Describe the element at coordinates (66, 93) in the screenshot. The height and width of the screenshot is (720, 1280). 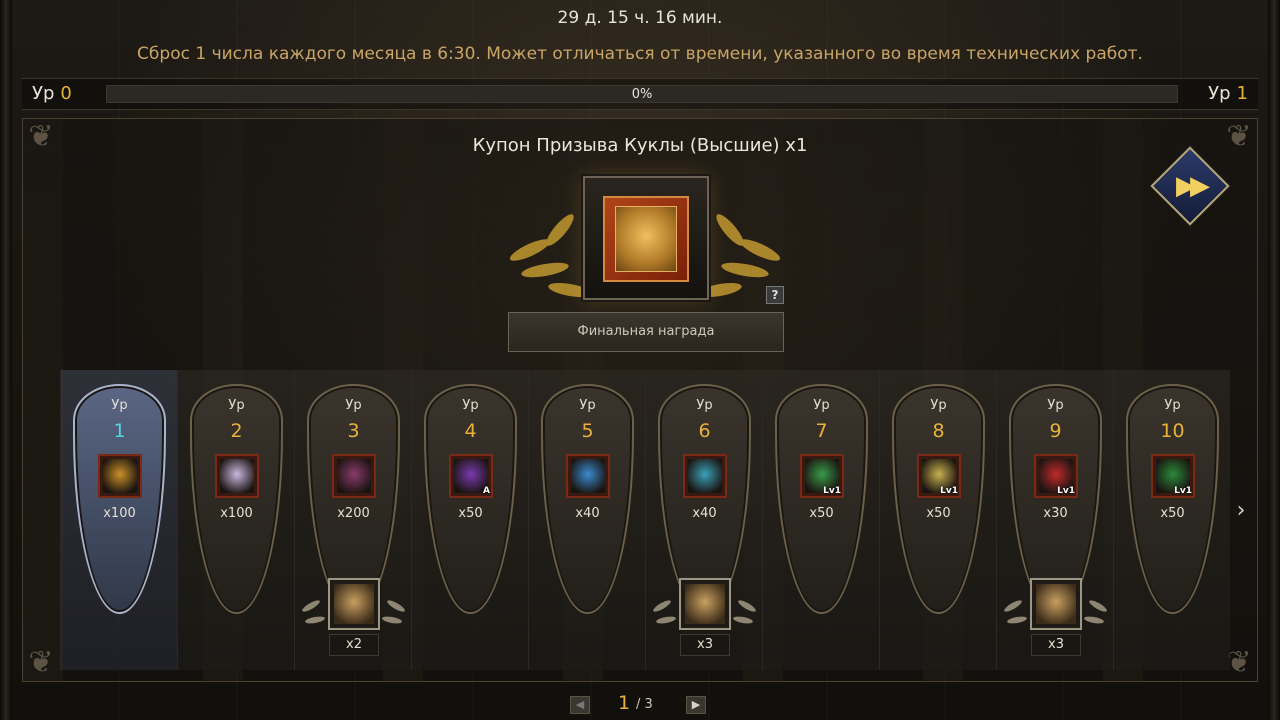
I see `current-level-value: 0` at that location.